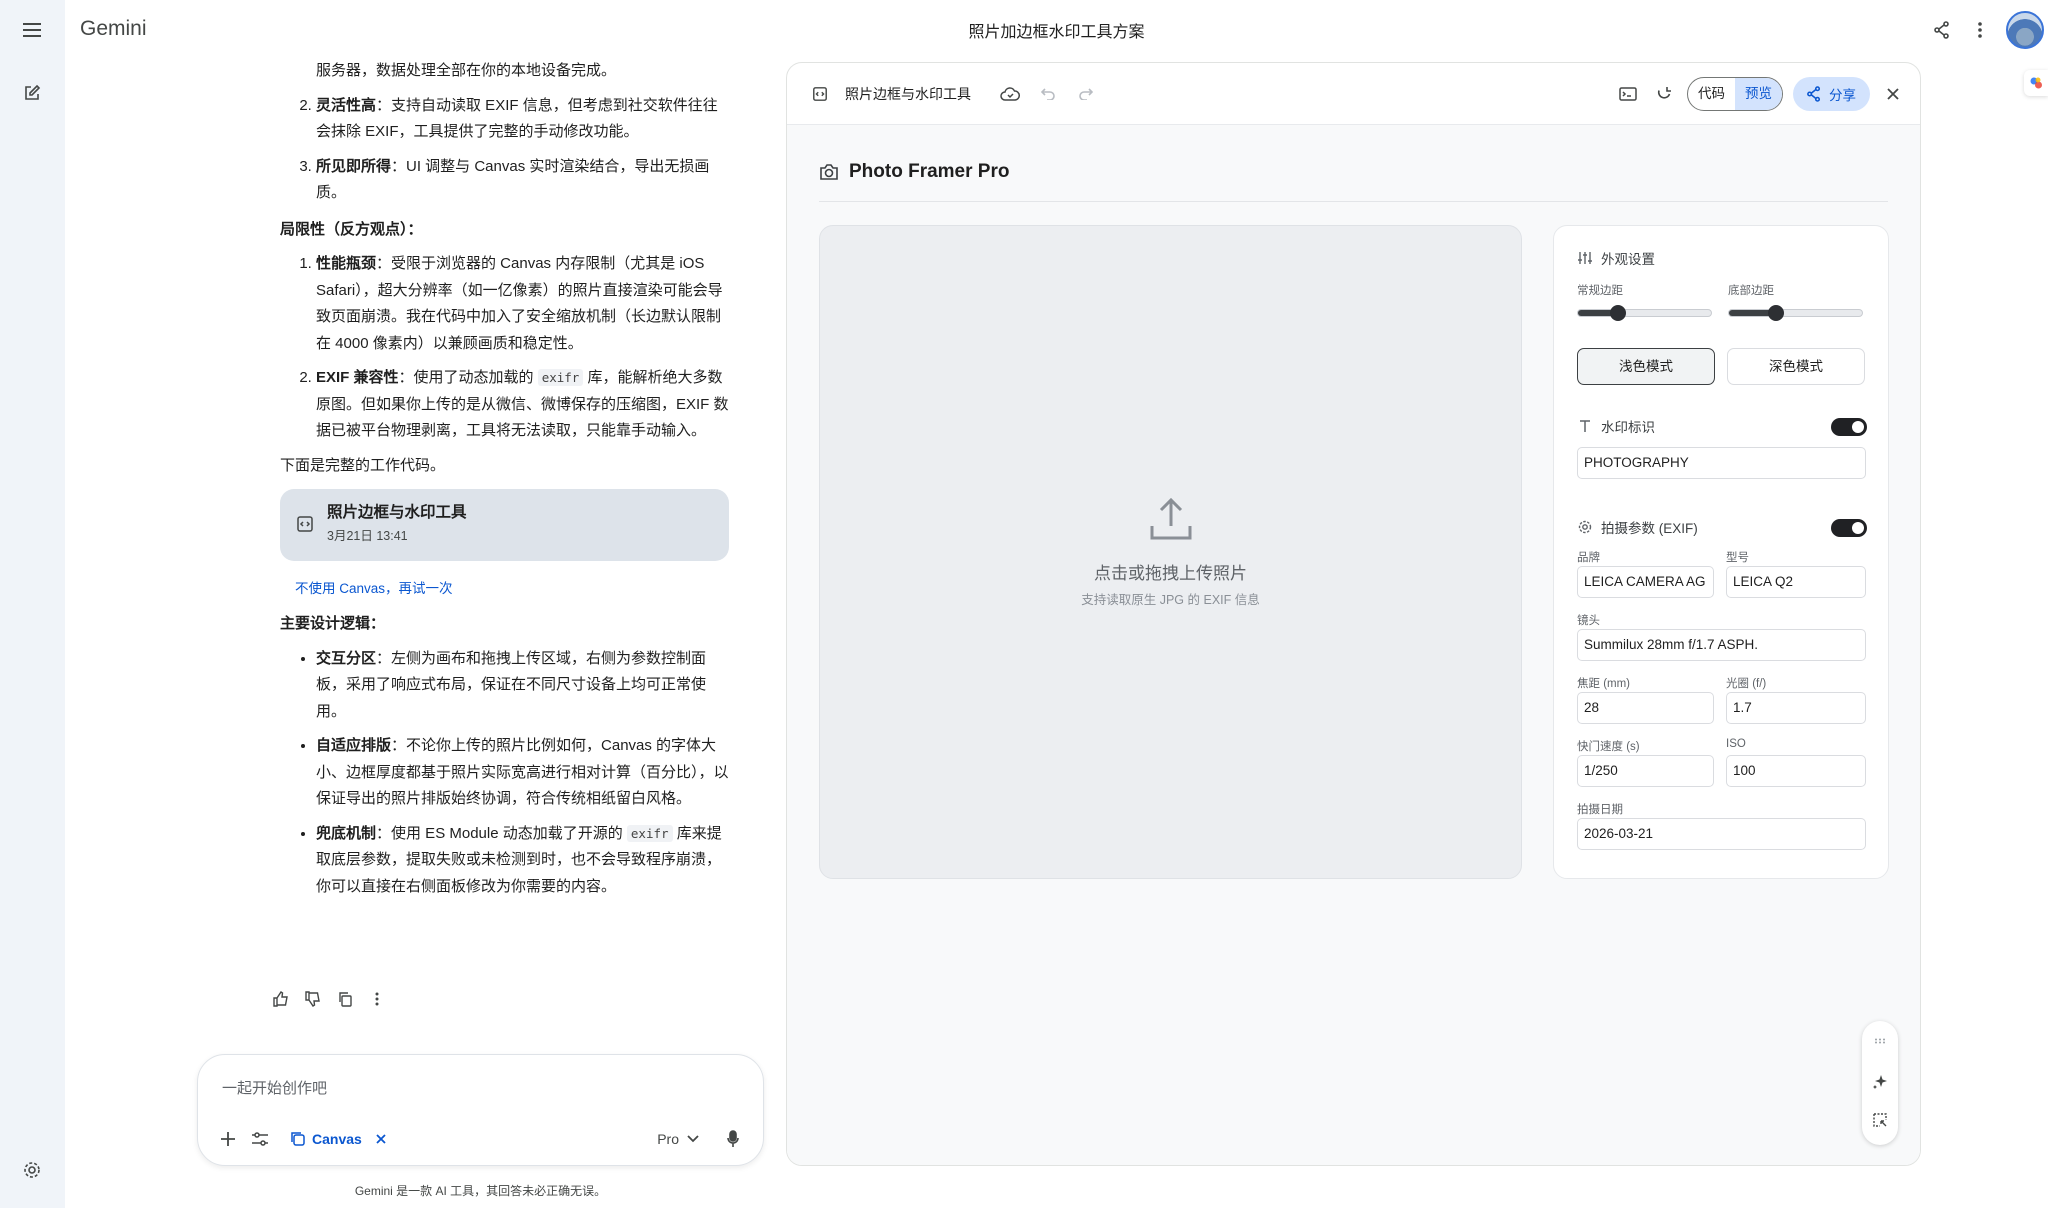  I want to click on exif-label: 拍摄参数 (EXIF), so click(1649, 528).